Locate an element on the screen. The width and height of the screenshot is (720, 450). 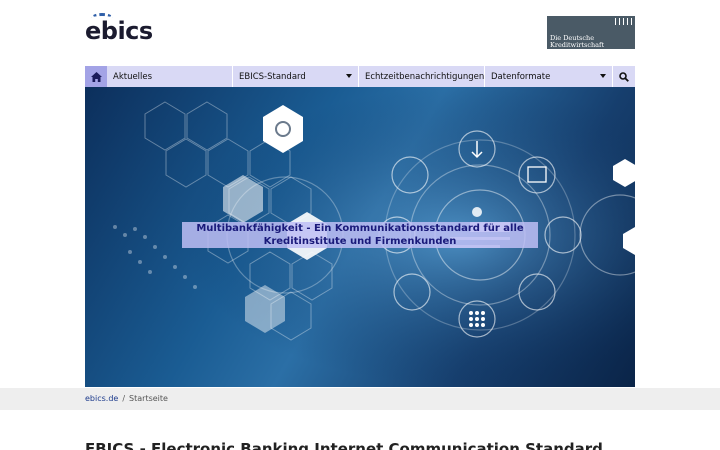
search-icon is located at coordinates (624, 76).